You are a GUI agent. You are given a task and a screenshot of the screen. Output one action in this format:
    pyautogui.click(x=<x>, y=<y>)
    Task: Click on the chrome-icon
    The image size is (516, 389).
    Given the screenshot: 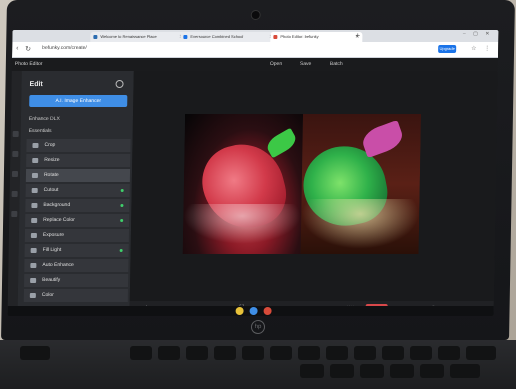 What is the action you would take?
    pyautogui.click(x=239, y=311)
    